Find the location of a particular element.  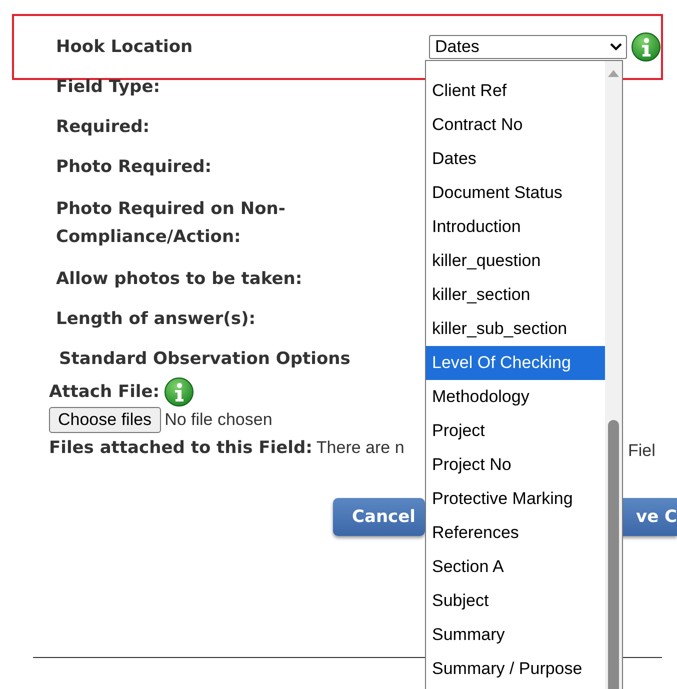

attach-file-label: Attach File: is located at coordinates (104, 392).